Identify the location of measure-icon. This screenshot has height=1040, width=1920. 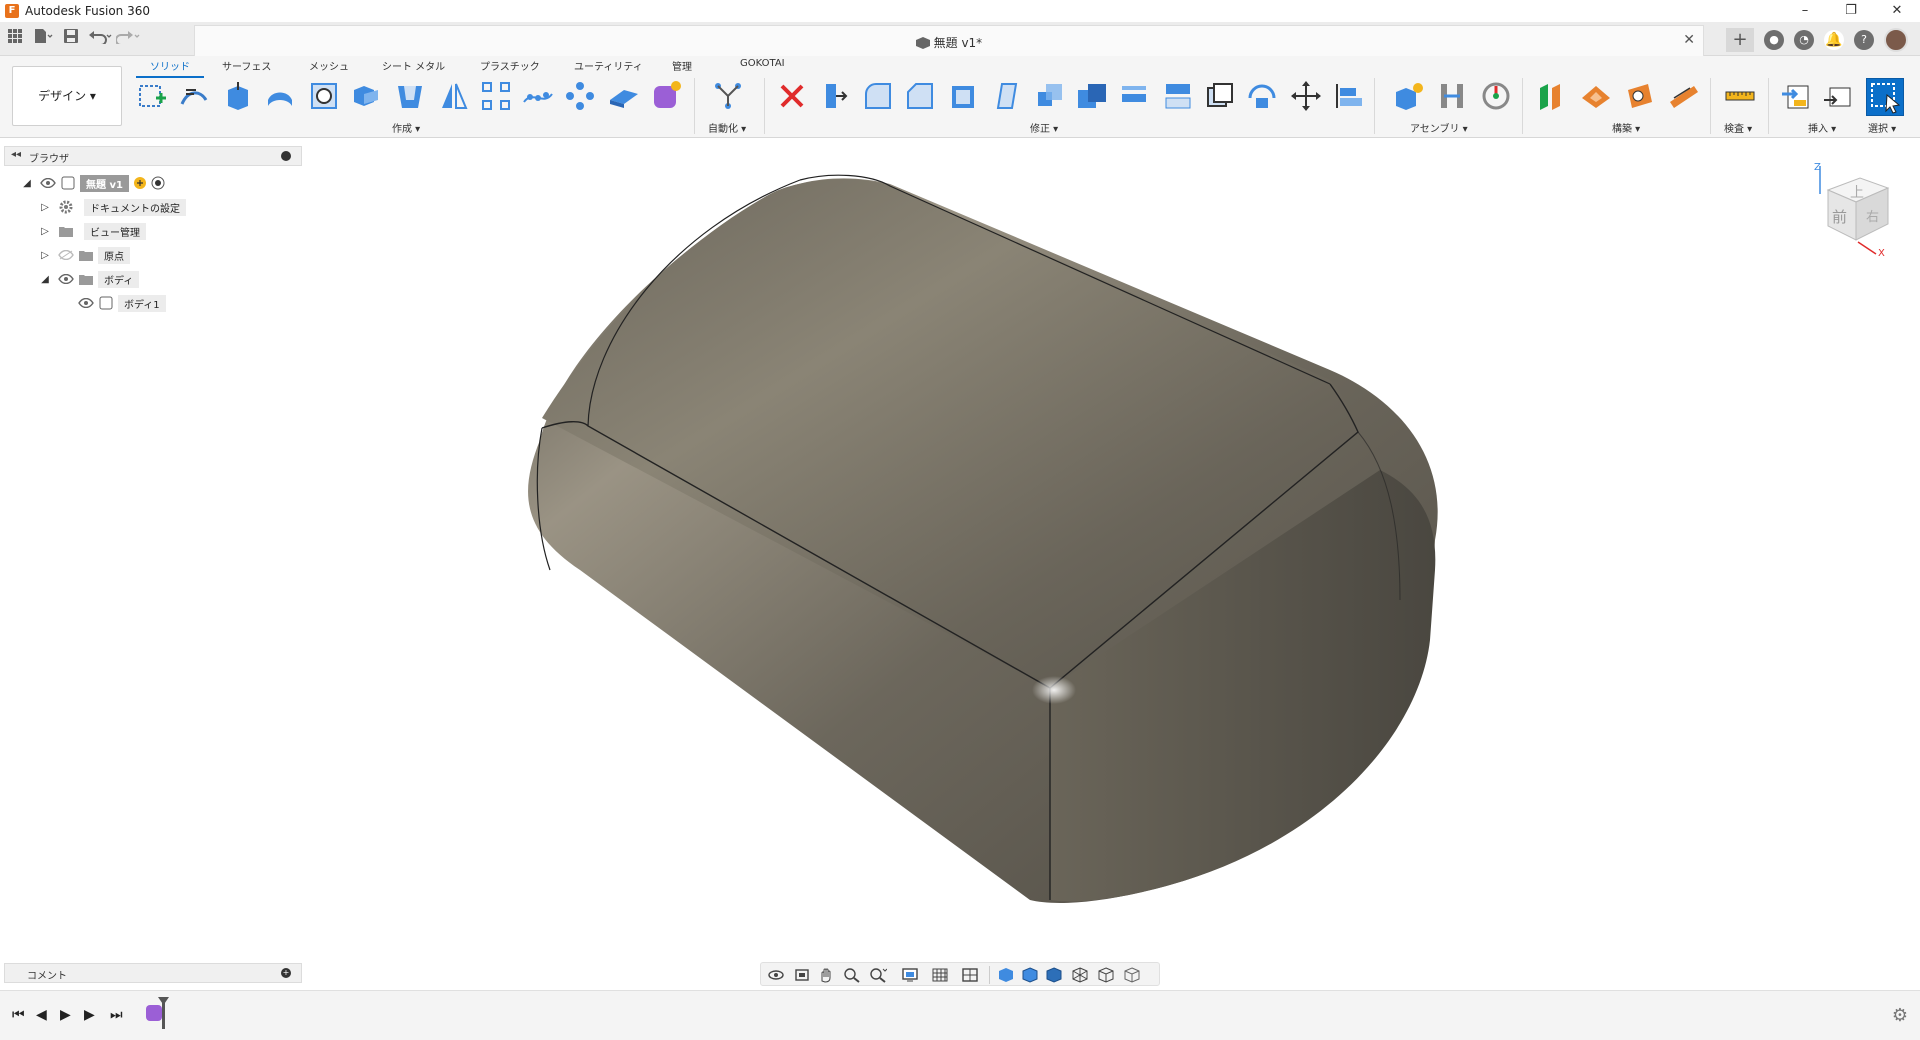
(1740, 96).